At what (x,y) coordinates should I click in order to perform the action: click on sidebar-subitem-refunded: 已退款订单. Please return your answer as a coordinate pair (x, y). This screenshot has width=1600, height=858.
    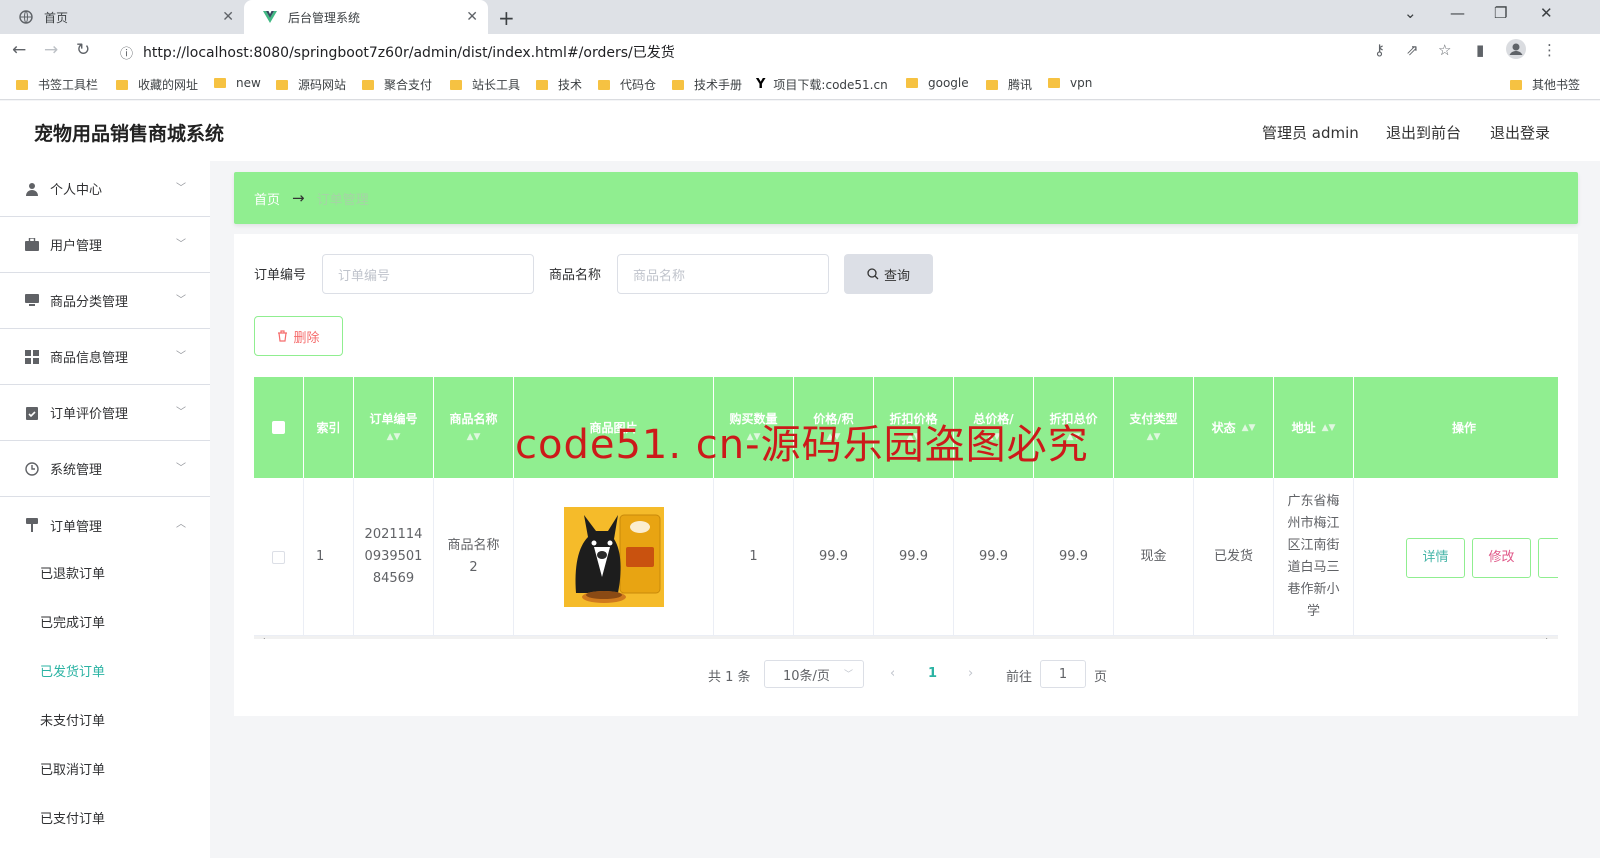
    Looking at the image, I should click on (72, 572).